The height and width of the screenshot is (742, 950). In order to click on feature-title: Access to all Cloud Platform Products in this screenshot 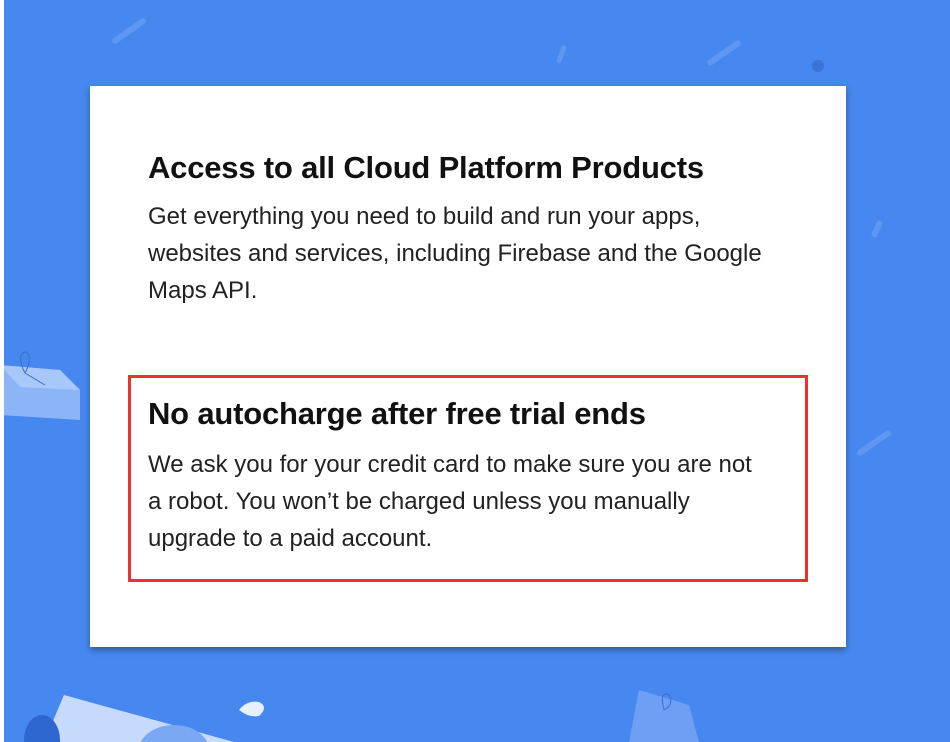, I will do `click(426, 167)`.